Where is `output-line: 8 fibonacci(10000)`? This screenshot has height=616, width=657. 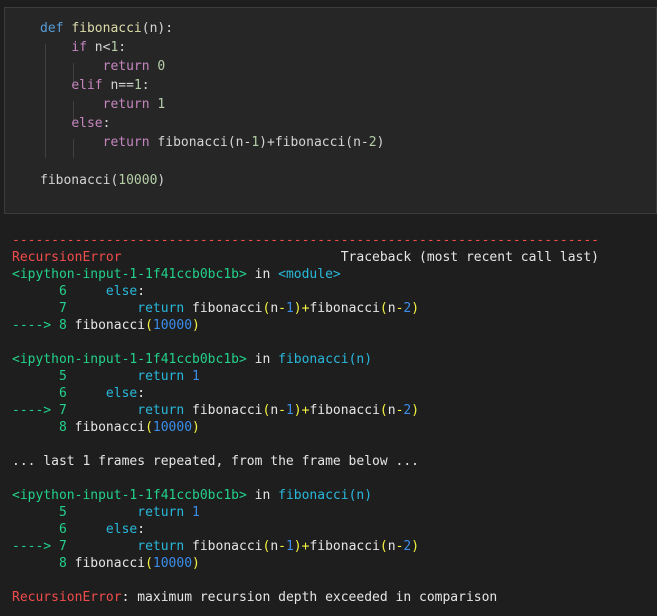
output-line: 8 fibonacci(10000) is located at coordinates (106, 427).